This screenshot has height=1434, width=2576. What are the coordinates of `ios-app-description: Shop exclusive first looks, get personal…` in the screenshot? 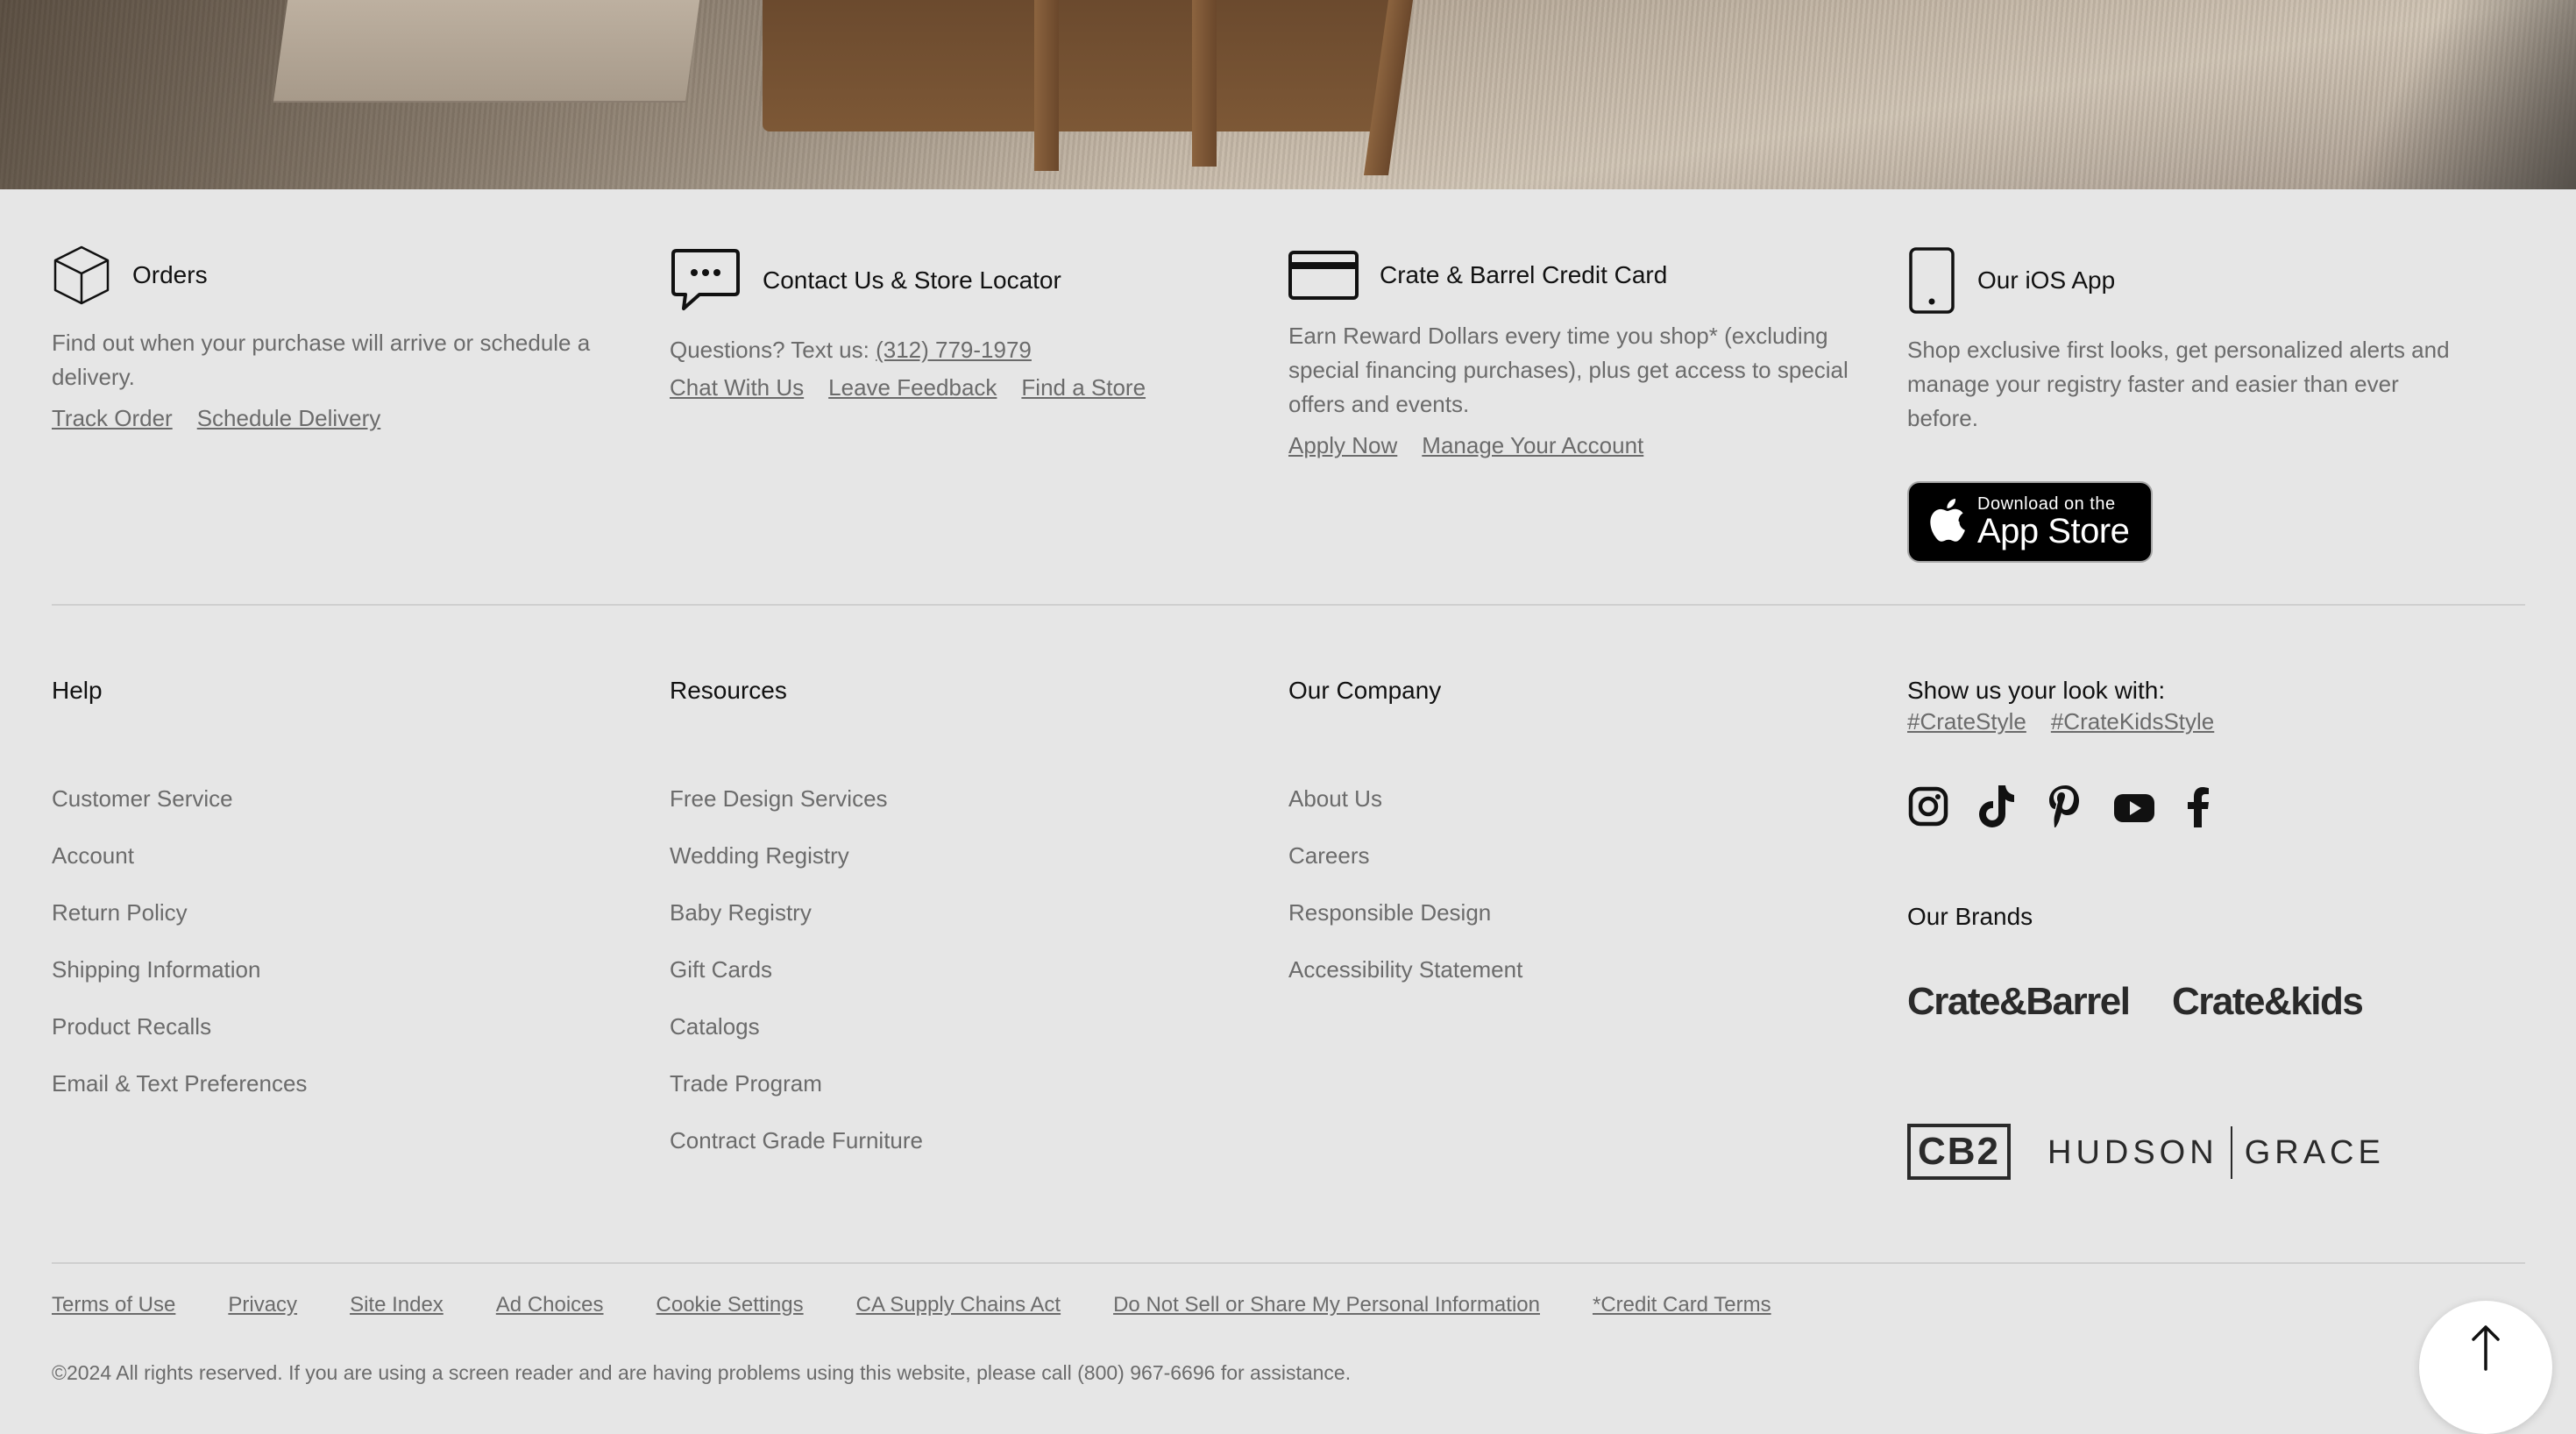 It's located at (2178, 384).